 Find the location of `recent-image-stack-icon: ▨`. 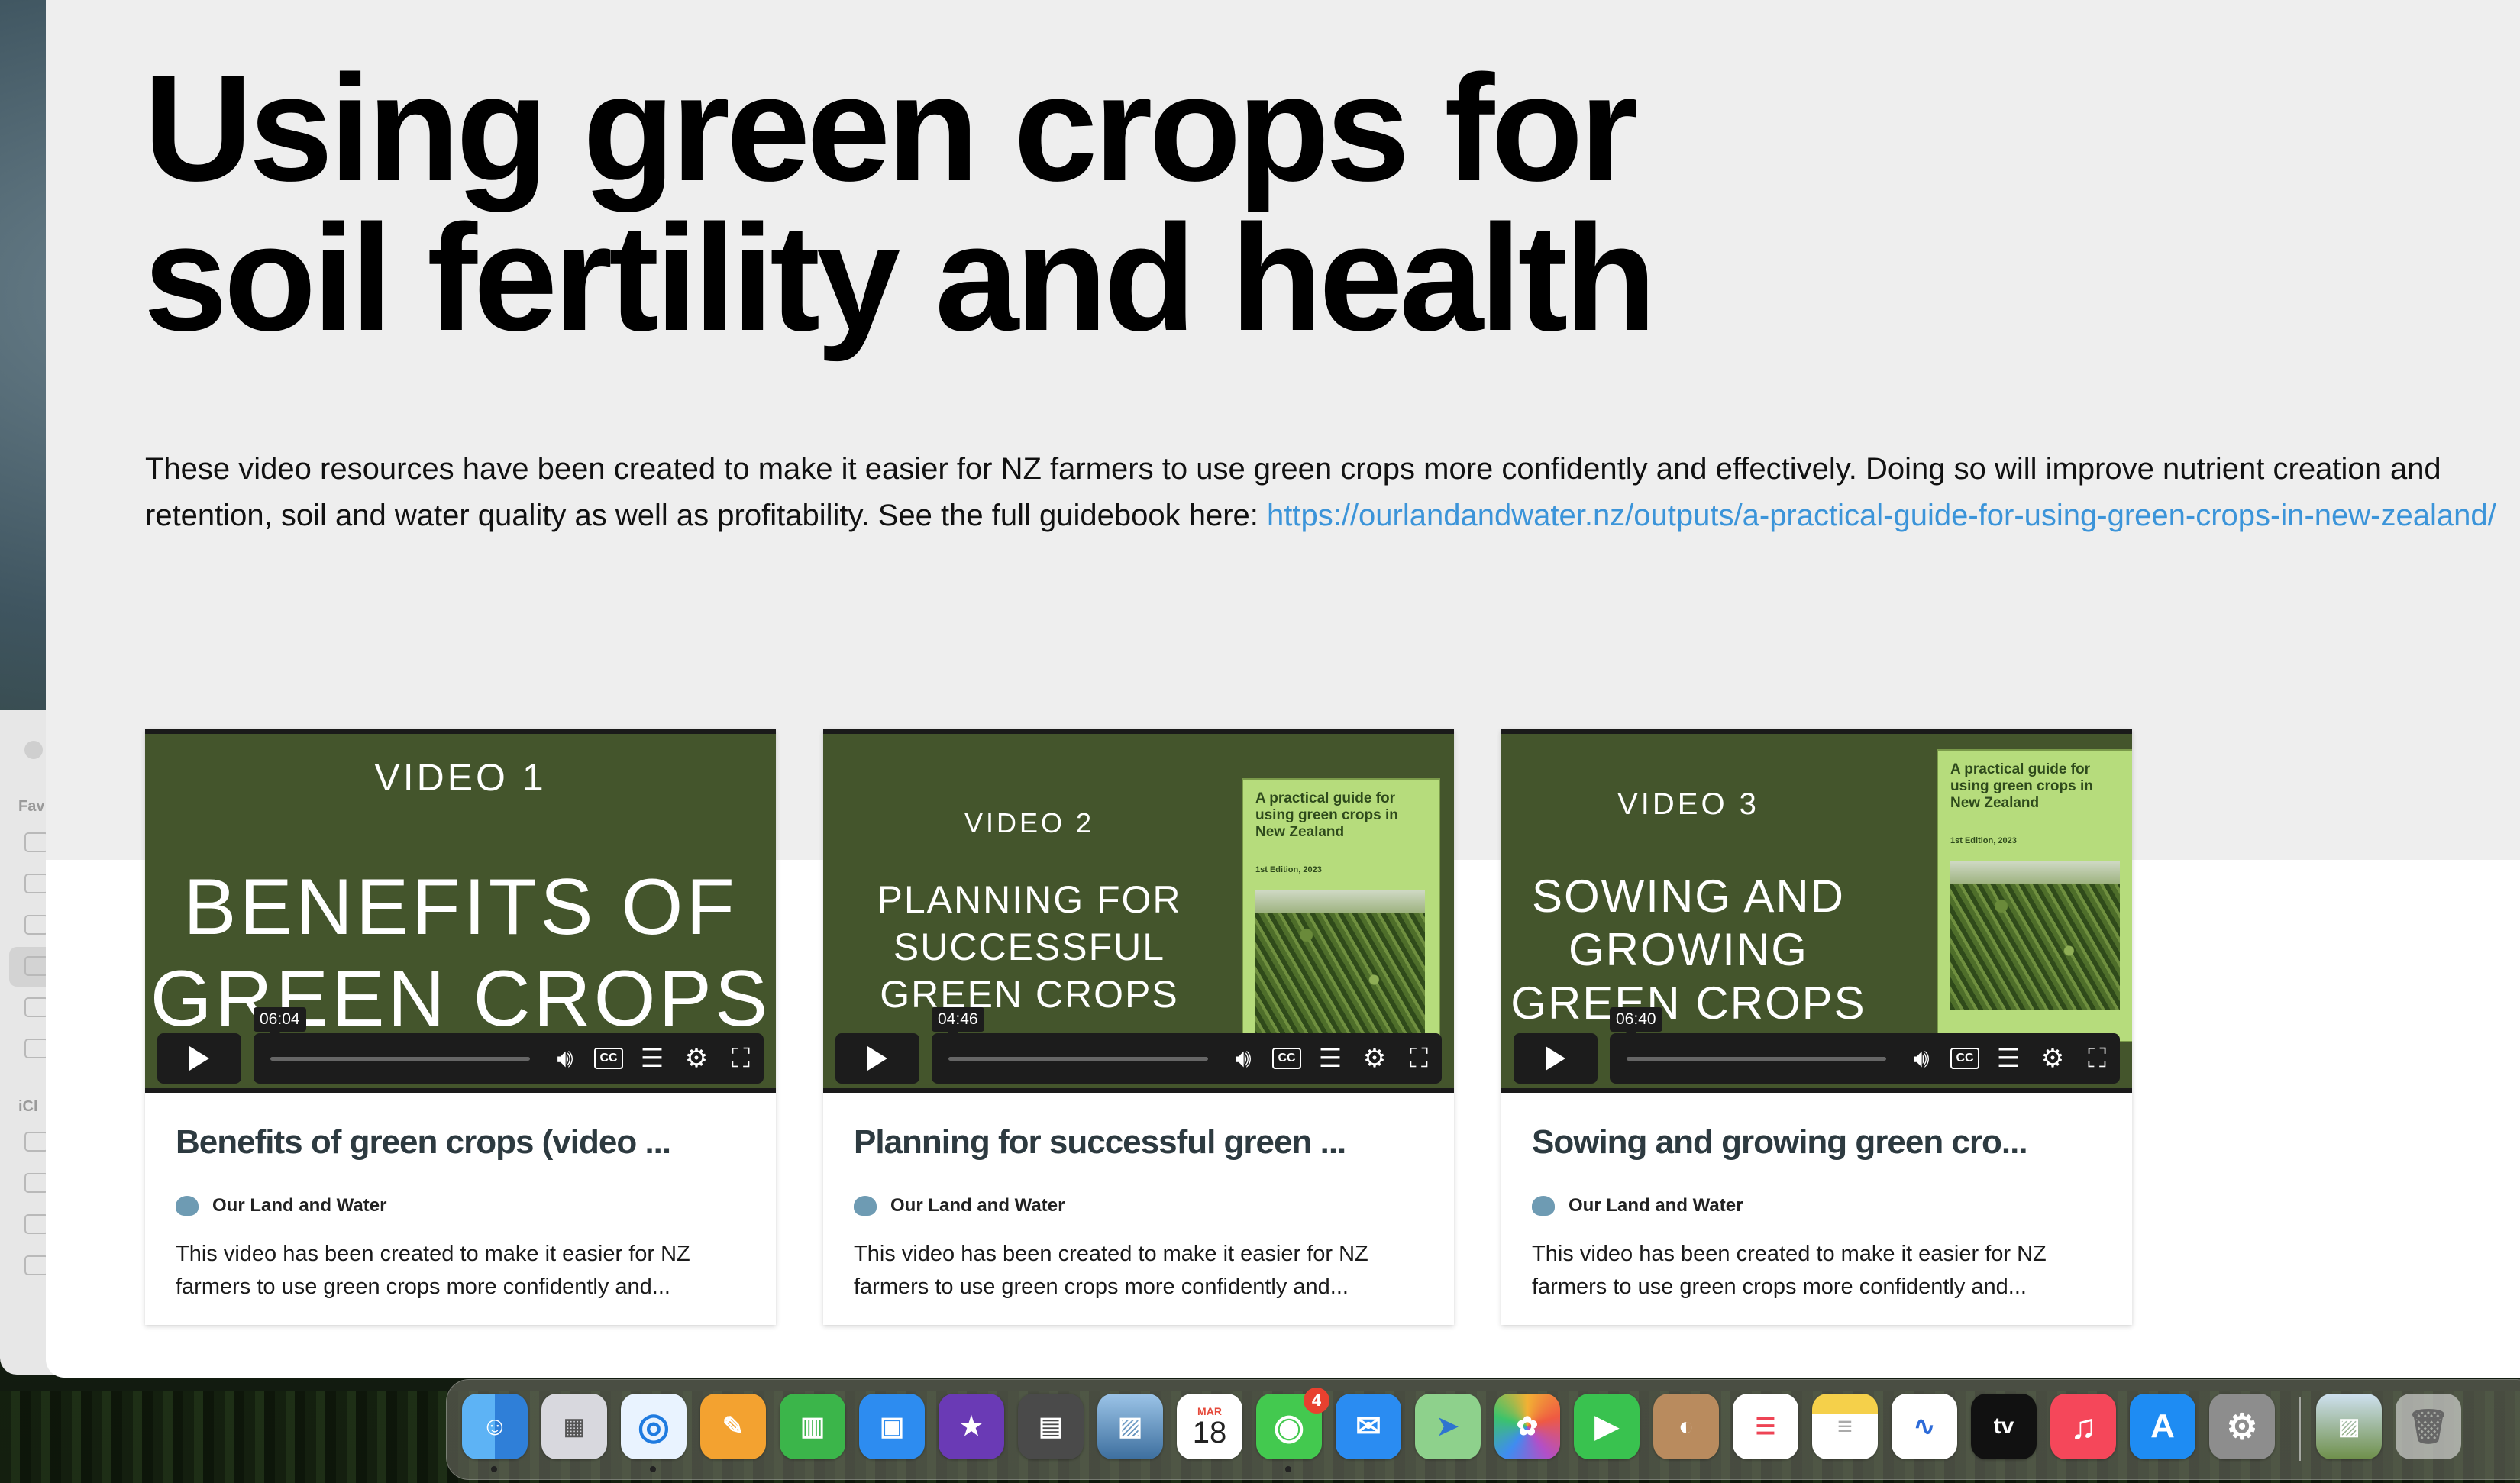

recent-image-stack-icon: ▨ is located at coordinates (2349, 1426).